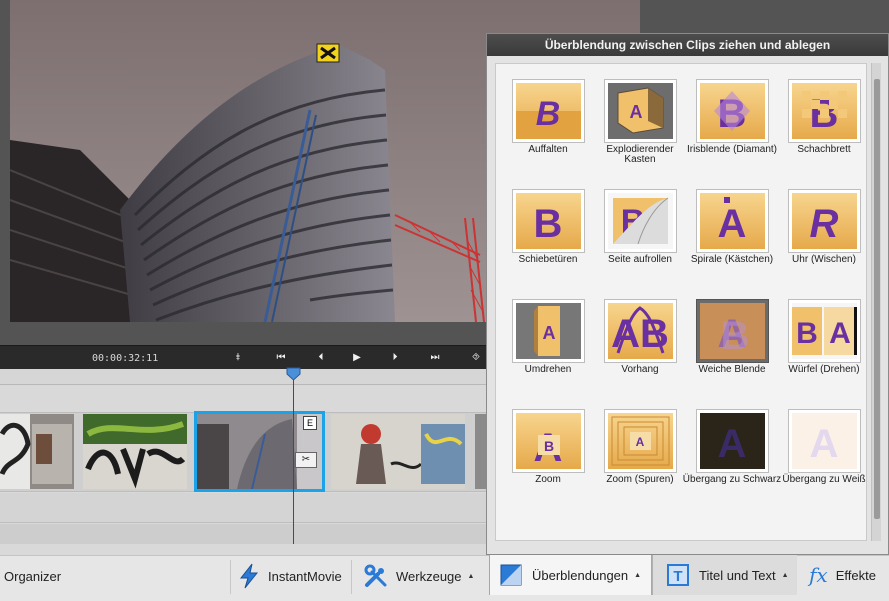  What do you see at coordinates (640, 331) in the screenshot?
I see `curtain-transition-icon: AB` at bounding box center [640, 331].